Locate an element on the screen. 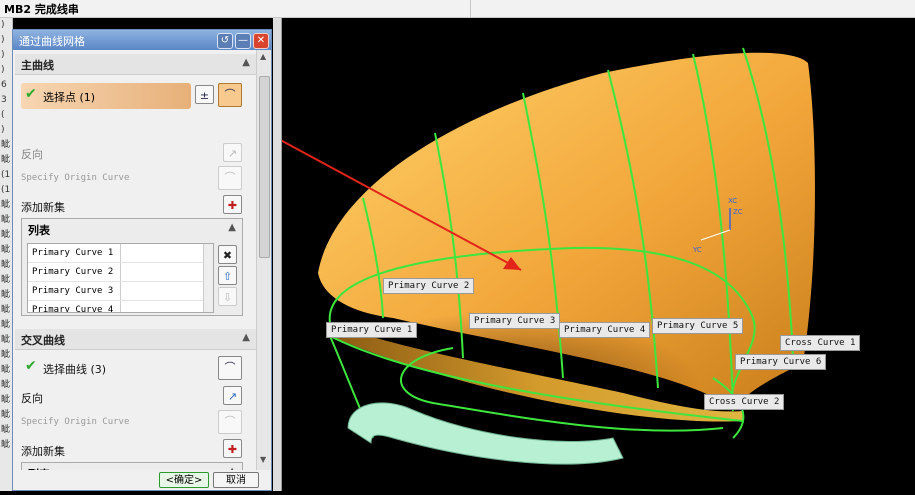 The height and width of the screenshot is (495, 915). select-point-row: ✔ 选择点 (1) is located at coordinates (106, 96).